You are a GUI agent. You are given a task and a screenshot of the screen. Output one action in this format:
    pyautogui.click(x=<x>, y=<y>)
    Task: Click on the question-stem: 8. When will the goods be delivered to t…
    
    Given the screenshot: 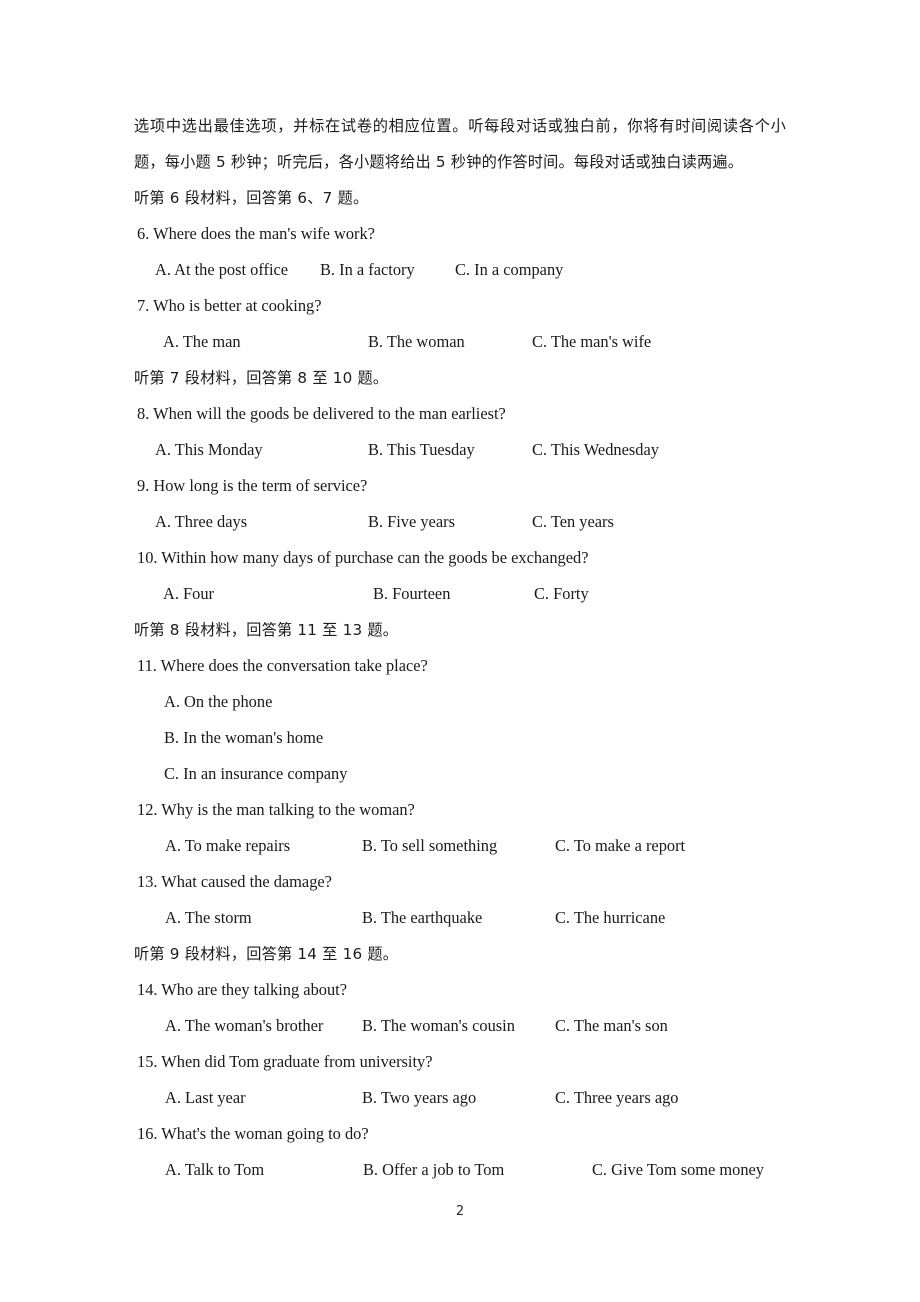 What is the action you would take?
    pyautogui.click(x=321, y=413)
    